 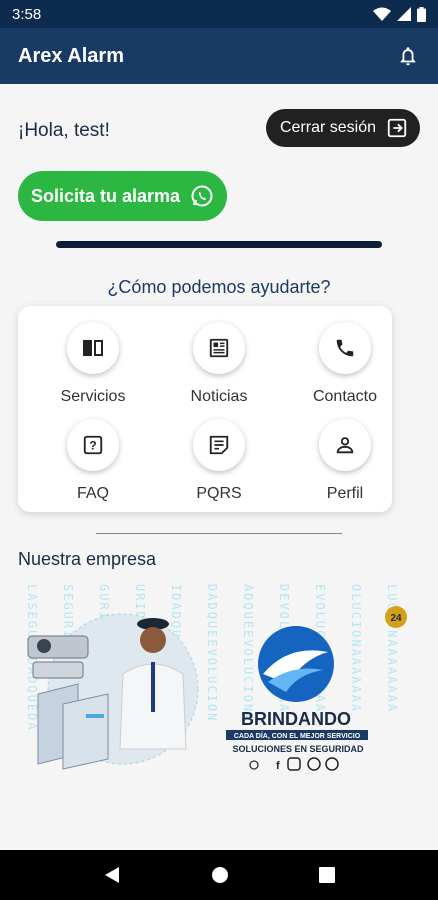 I want to click on greeting-text: ¡Hola, test!, so click(x=64, y=130).